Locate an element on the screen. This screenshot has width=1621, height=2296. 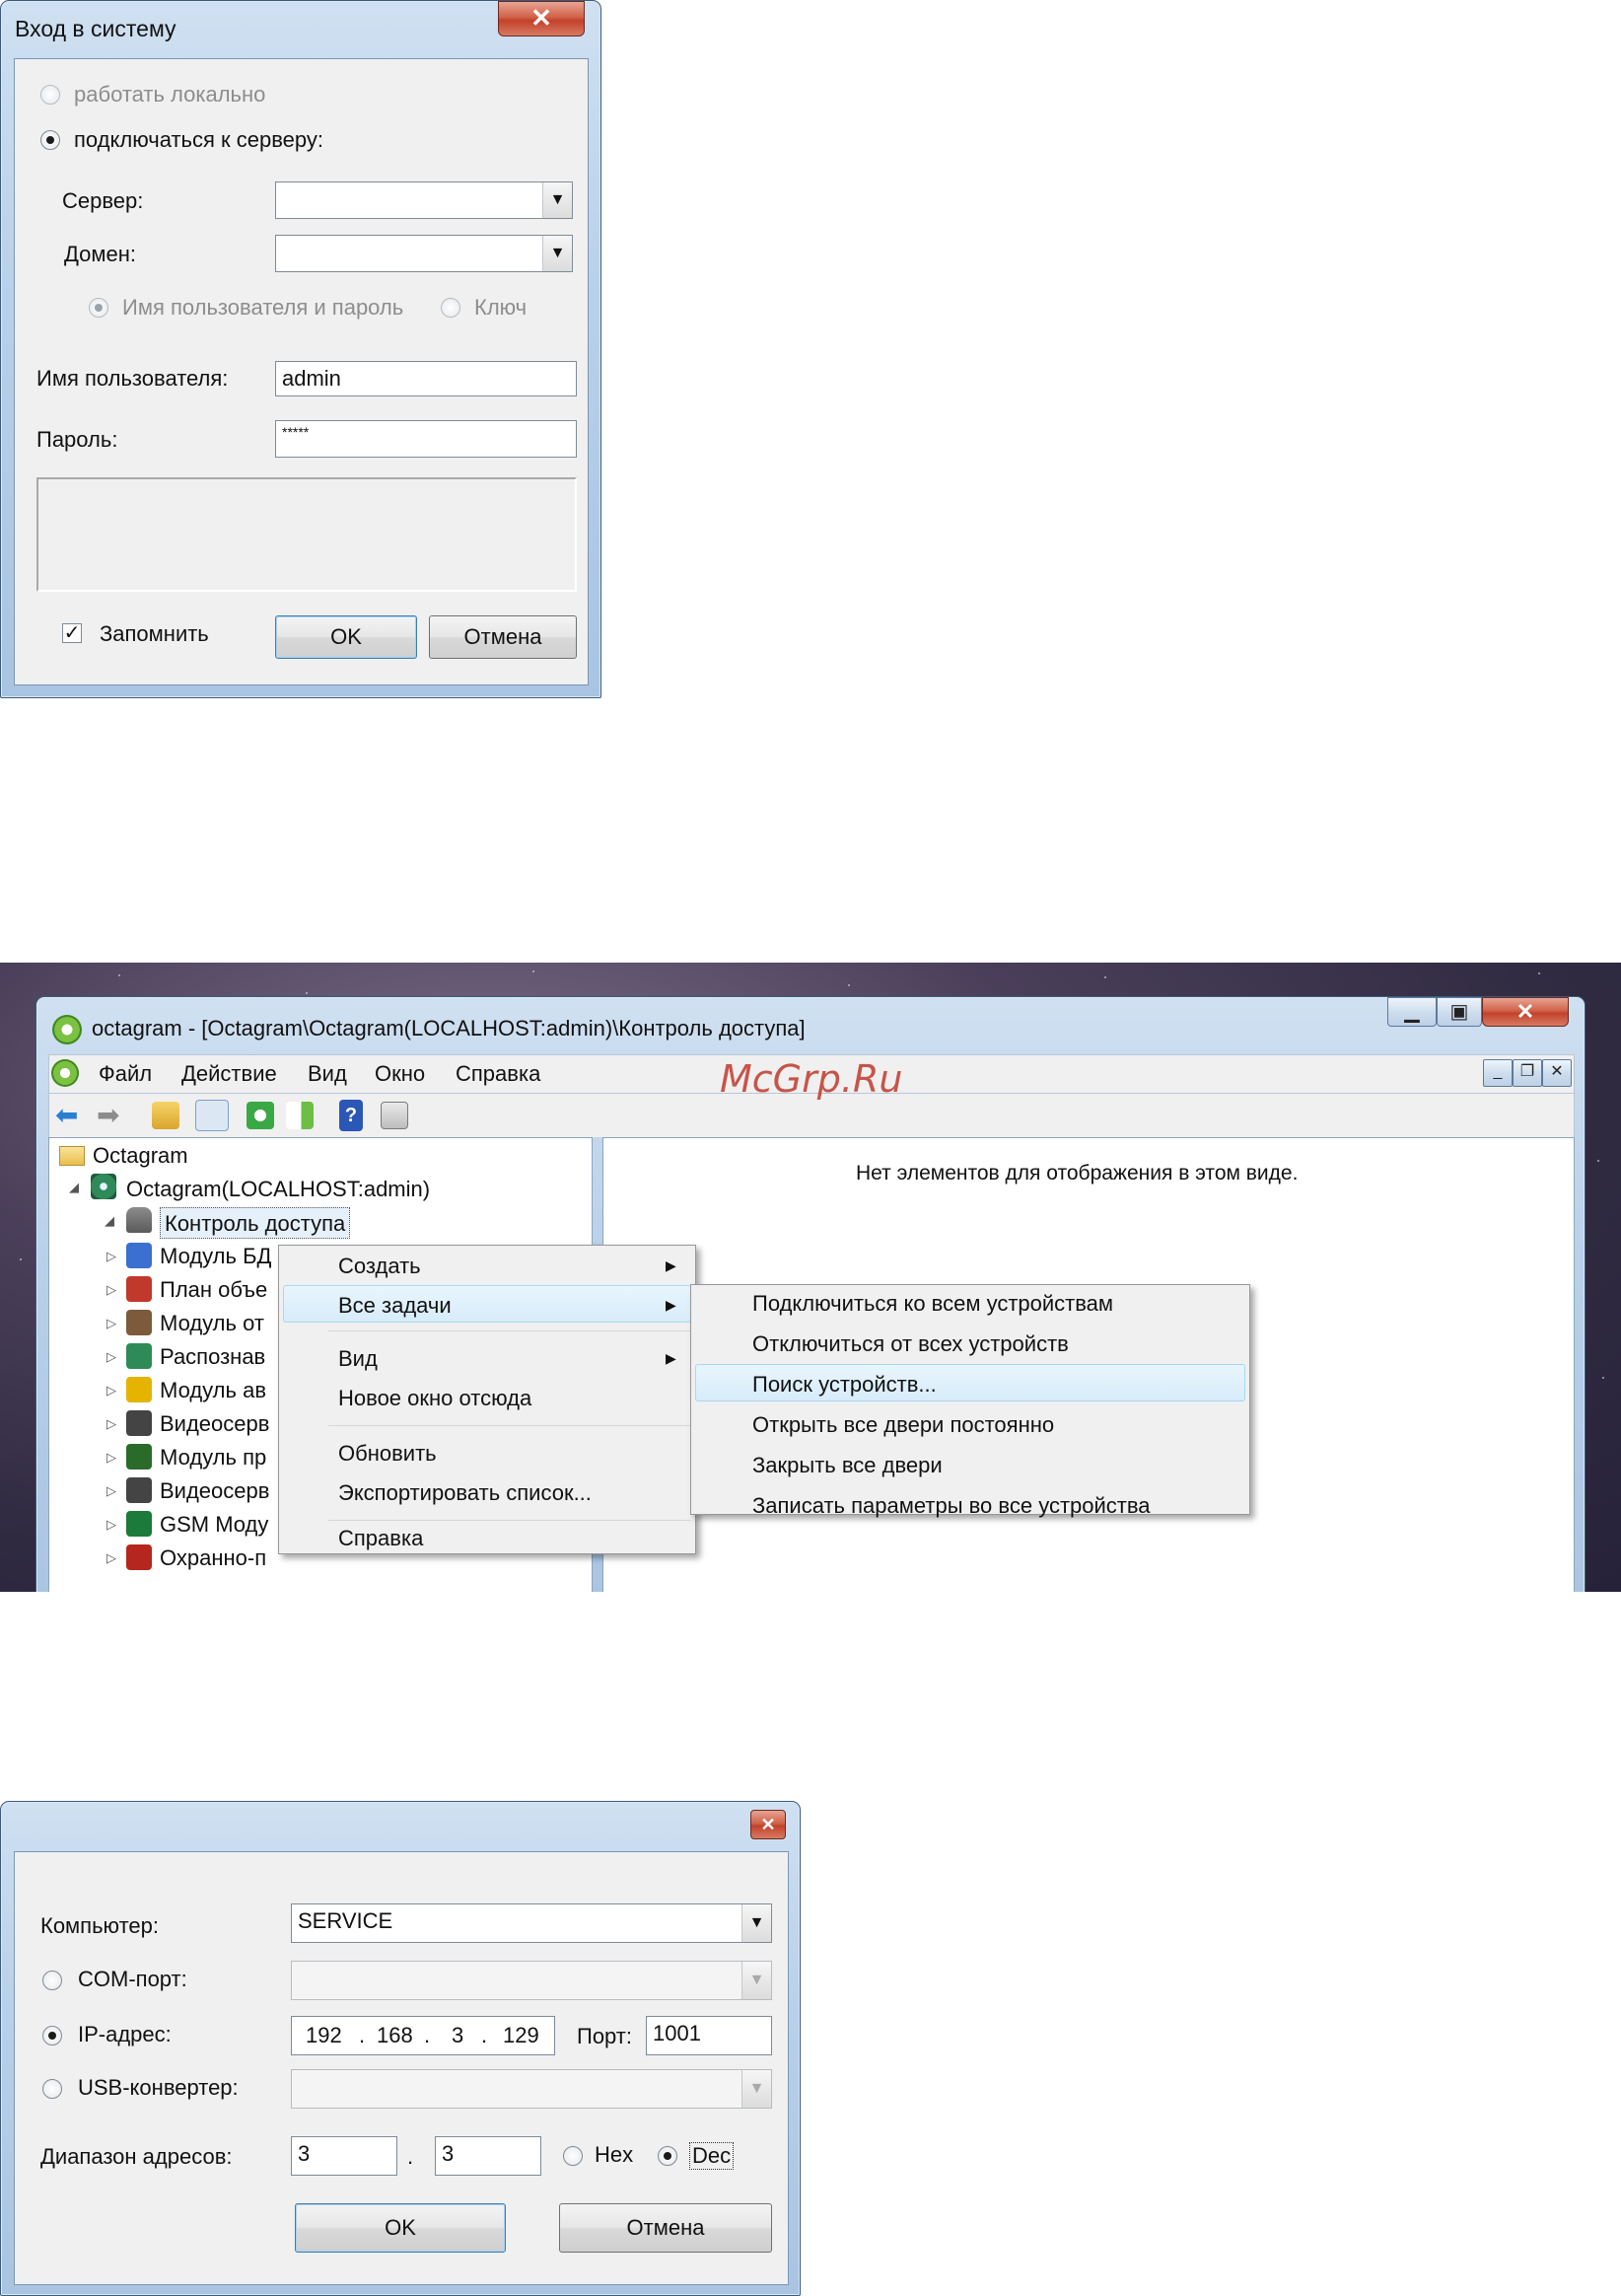
tree-access-control: Контроль доступа is located at coordinates (255, 1223).